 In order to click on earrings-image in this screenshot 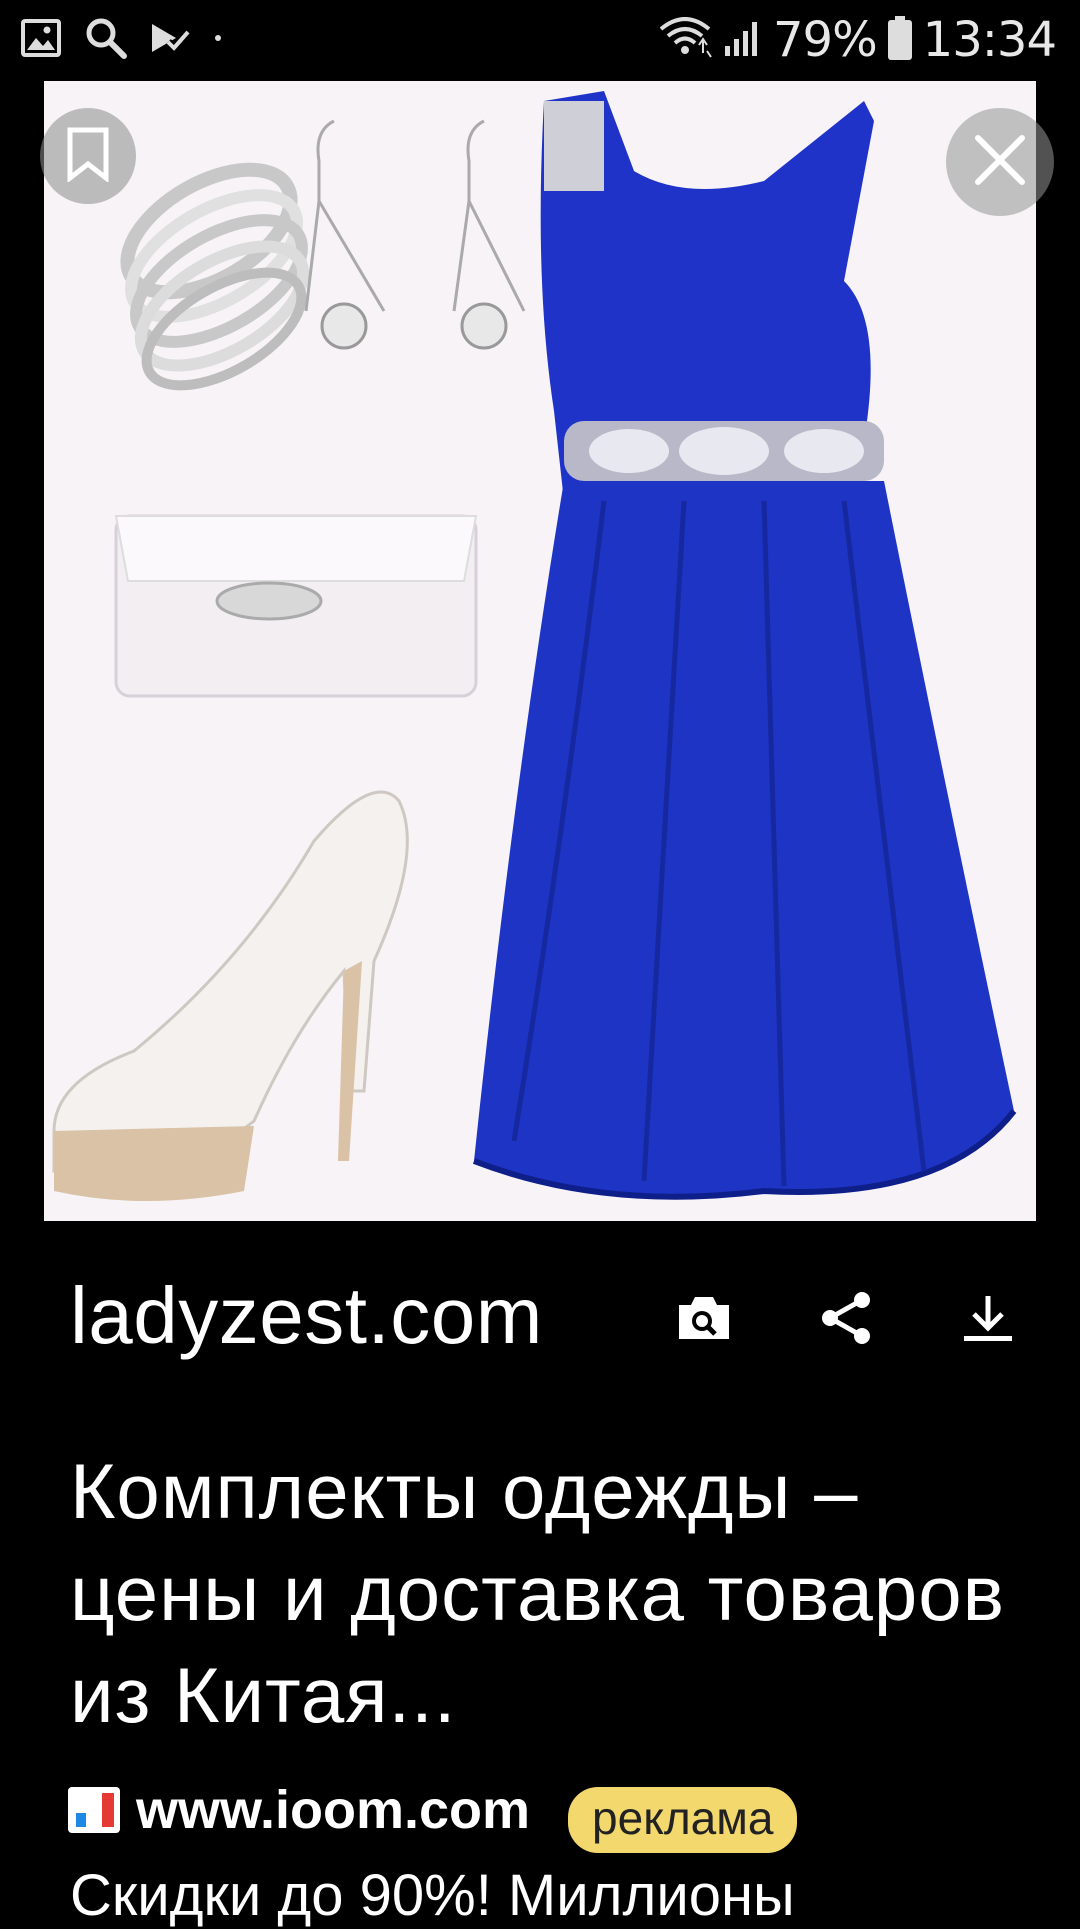, I will do `click(415, 234)`.